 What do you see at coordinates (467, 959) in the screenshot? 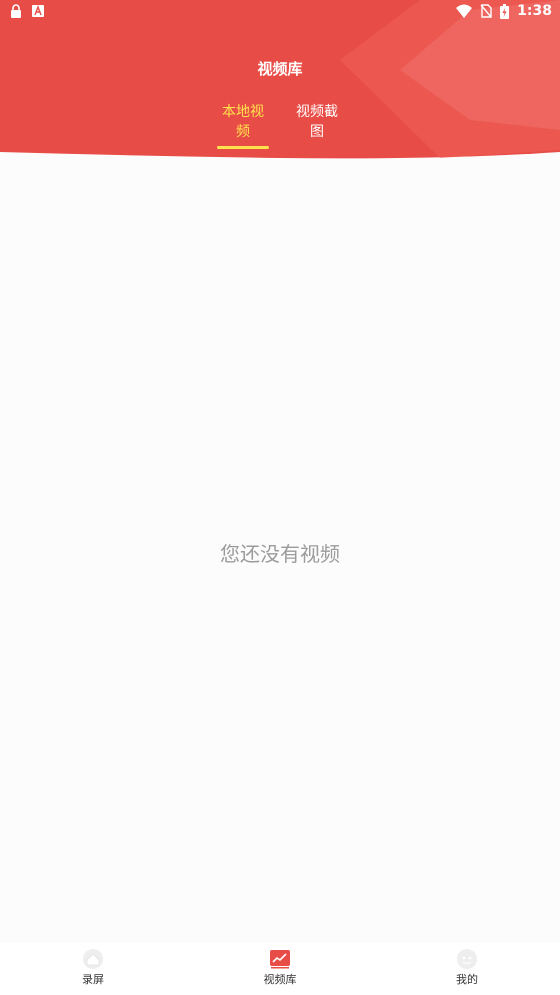
I see `profile-face-icon` at bounding box center [467, 959].